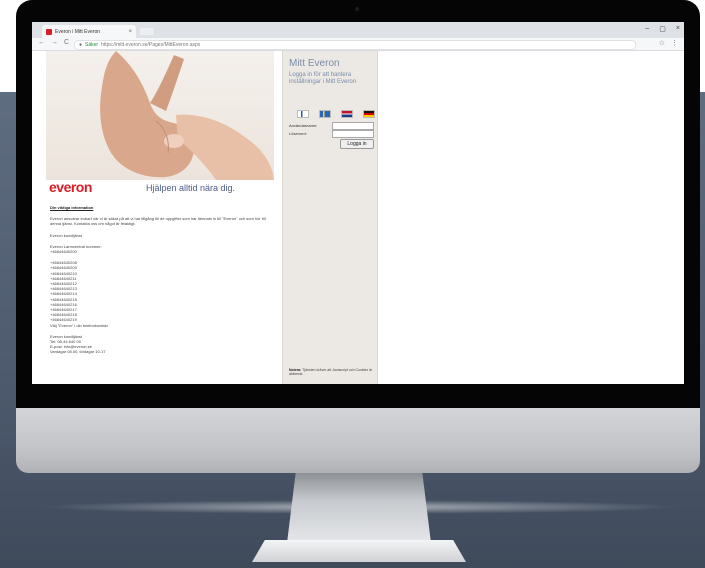  Describe the element at coordinates (303, 114) in the screenshot. I see `finnish-flag-icon` at that location.